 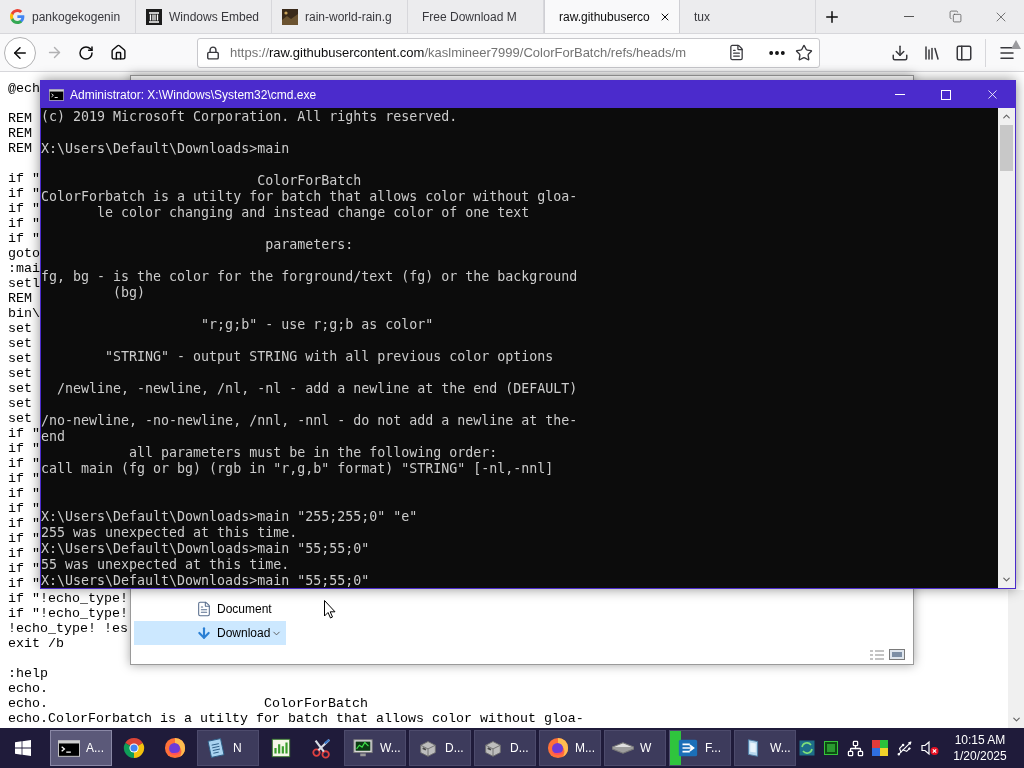 I want to click on window-title: Administrator: X:\Windows\System32\cmd.exe, so click(x=193, y=95).